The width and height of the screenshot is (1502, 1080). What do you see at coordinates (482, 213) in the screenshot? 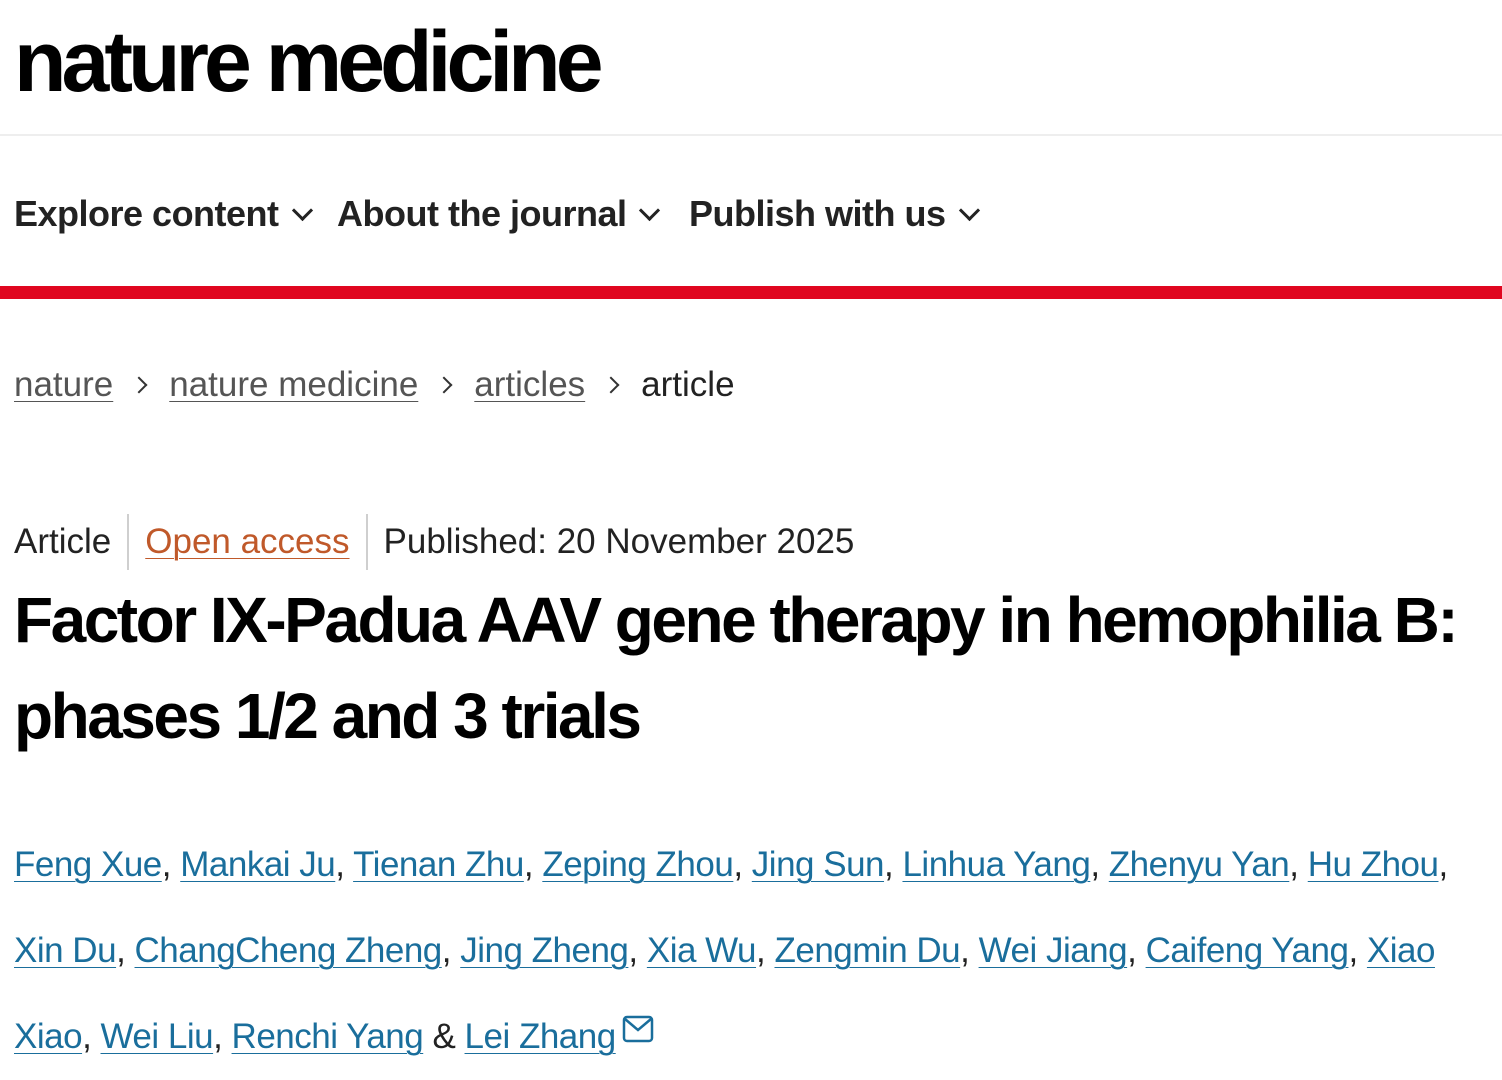
I see `nav-item-label: About the journal` at bounding box center [482, 213].